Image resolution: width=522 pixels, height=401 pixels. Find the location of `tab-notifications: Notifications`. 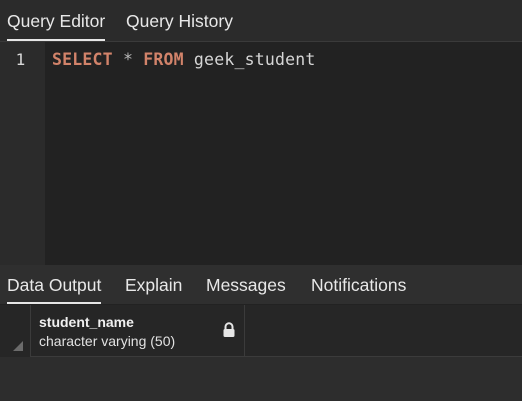

tab-notifications: Notifications is located at coordinates (358, 284).